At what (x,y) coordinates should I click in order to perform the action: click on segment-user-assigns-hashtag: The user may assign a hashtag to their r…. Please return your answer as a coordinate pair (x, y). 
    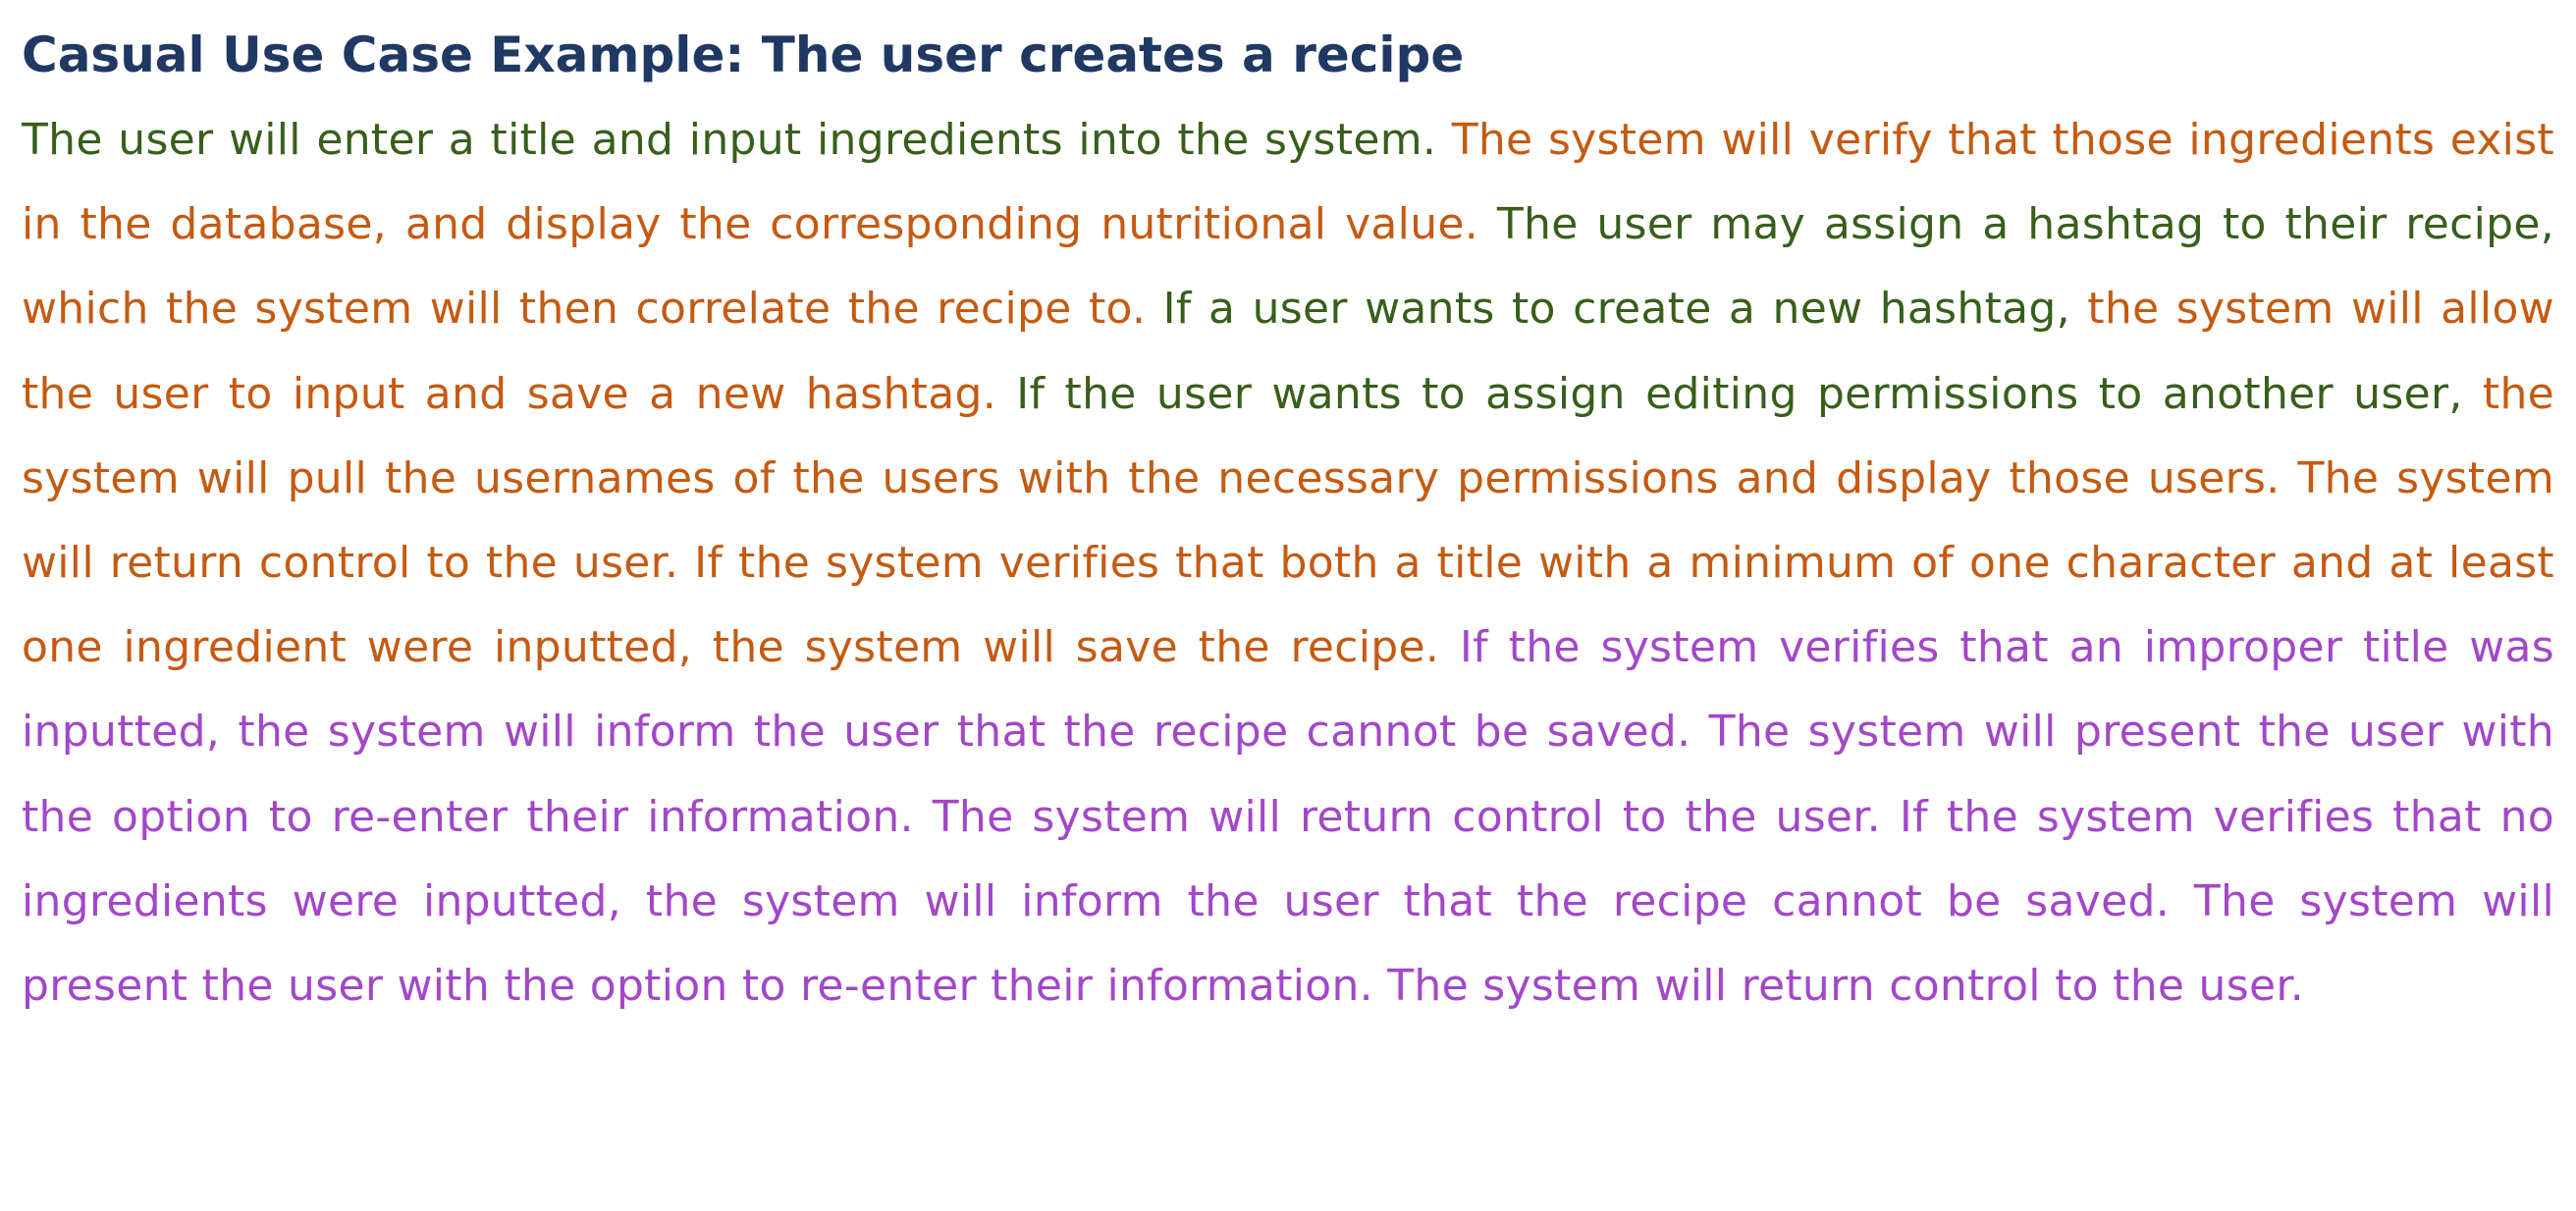
    Looking at the image, I should click on (2025, 224).